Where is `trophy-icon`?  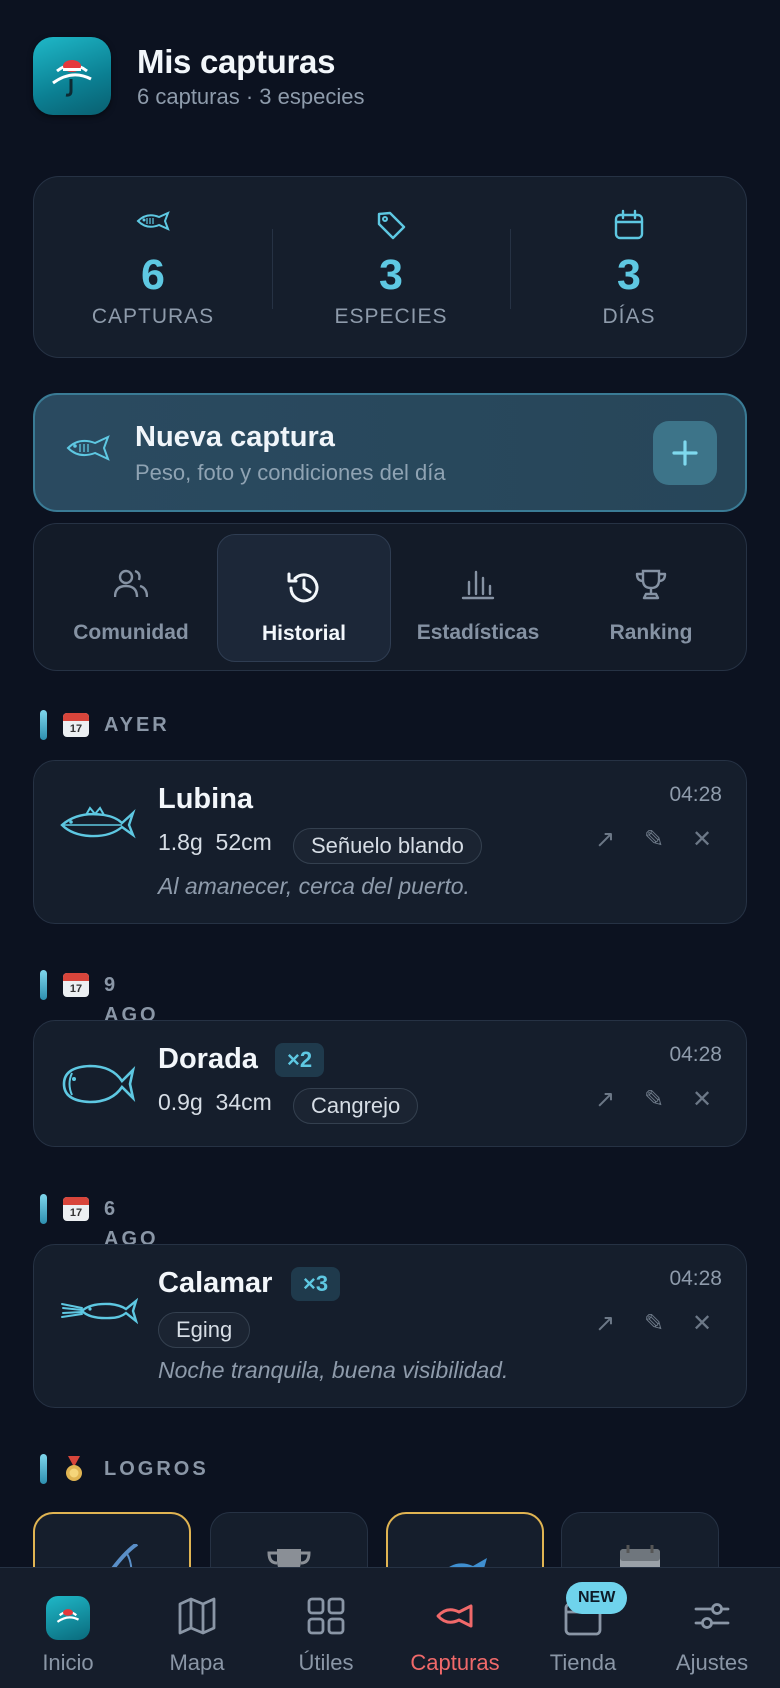 trophy-icon is located at coordinates (651, 584).